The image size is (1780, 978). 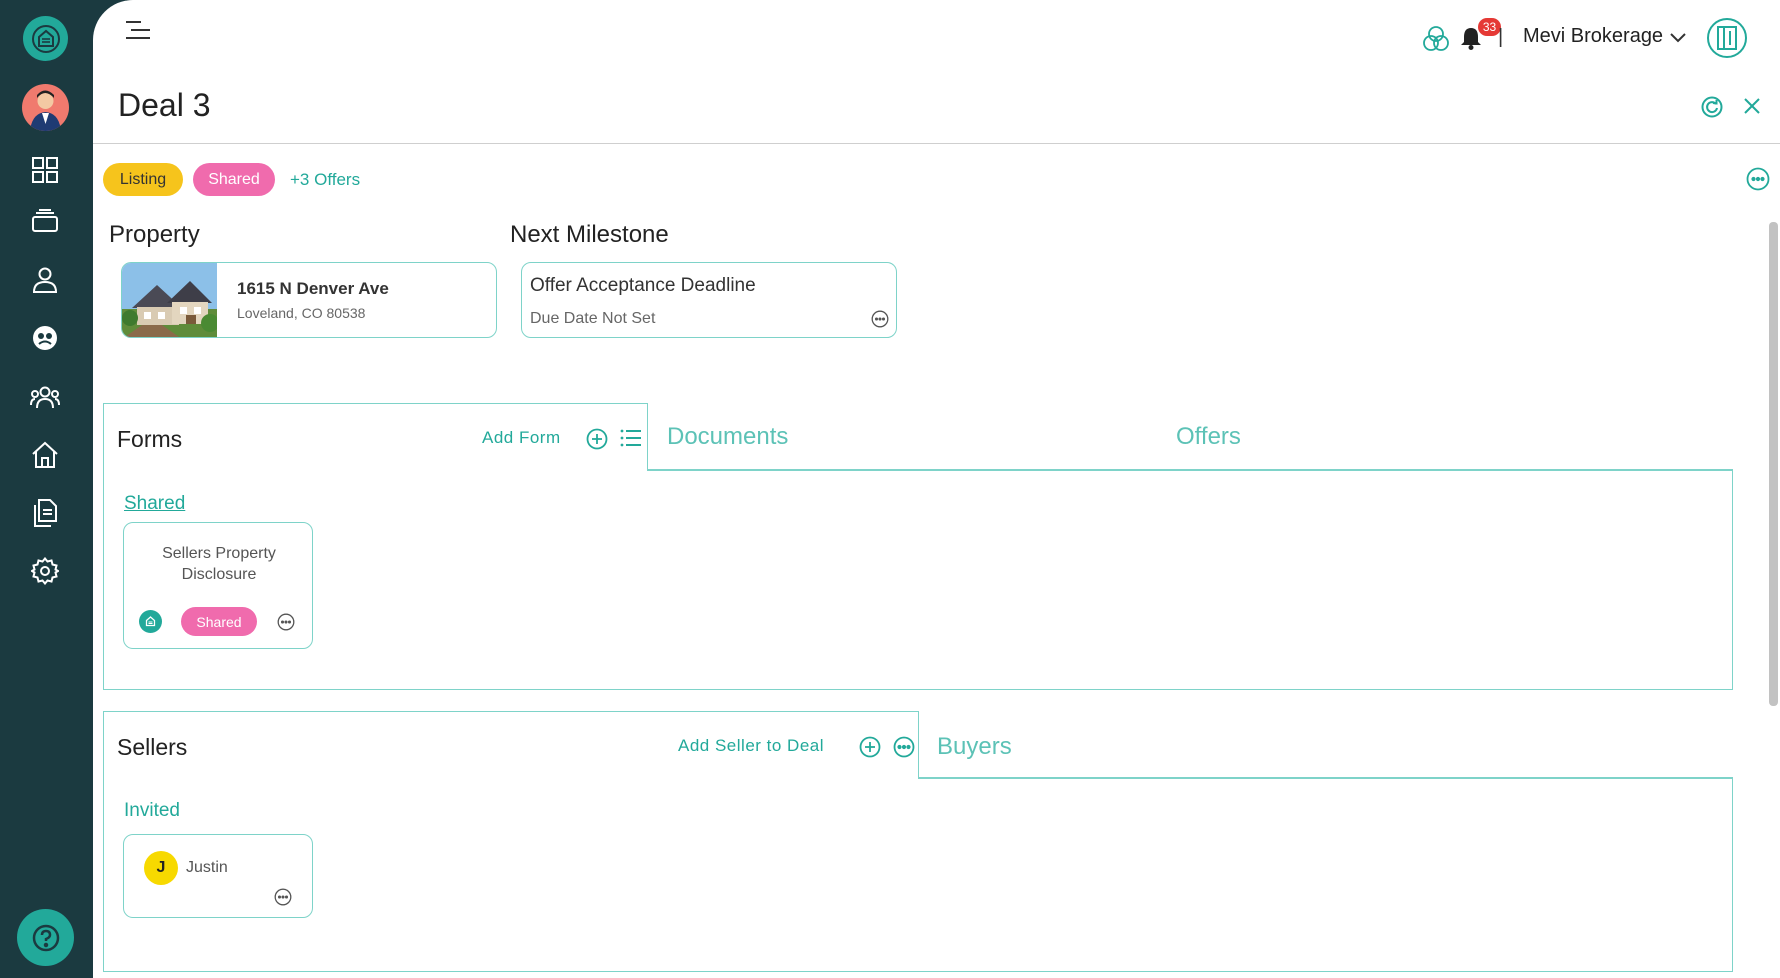 I want to click on add-seller-button: Add Seller to Deal, so click(x=751, y=746).